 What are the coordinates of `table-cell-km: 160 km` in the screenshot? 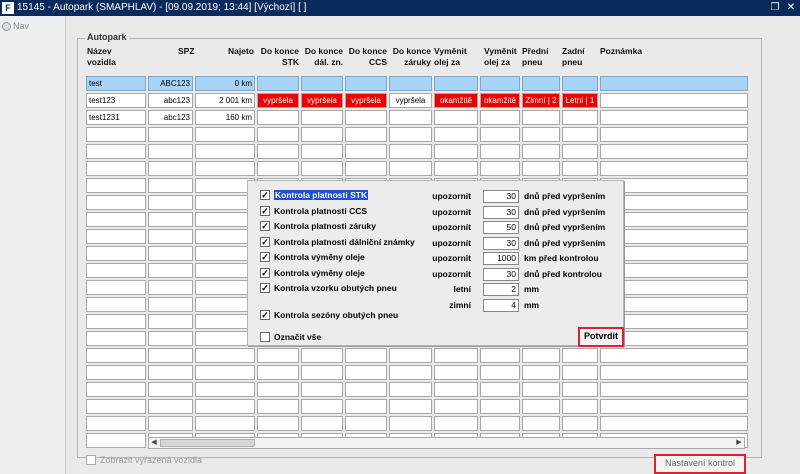 It's located at (225, 117).